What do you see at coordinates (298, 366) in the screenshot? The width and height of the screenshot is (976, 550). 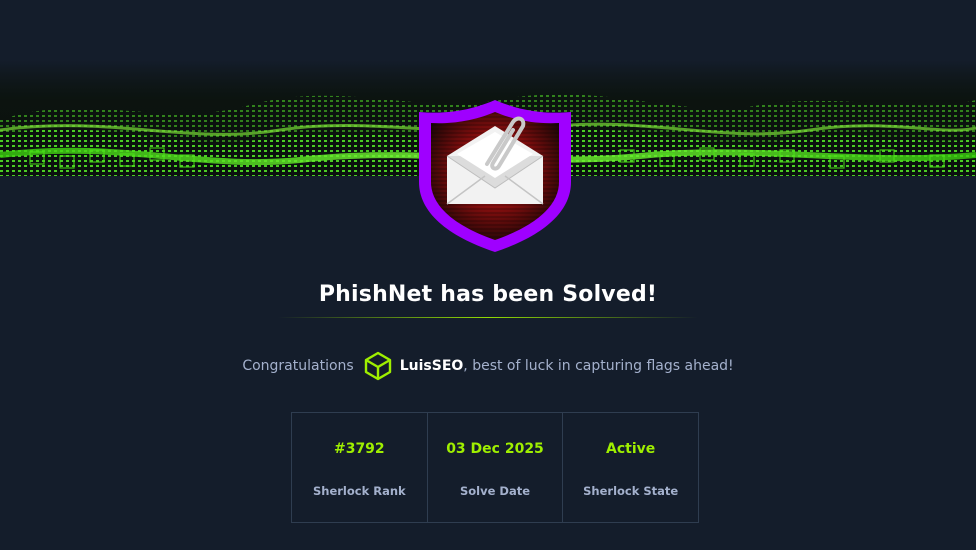 I see `congrats-prefix: Congratulations` at bounding box center [298, 366].